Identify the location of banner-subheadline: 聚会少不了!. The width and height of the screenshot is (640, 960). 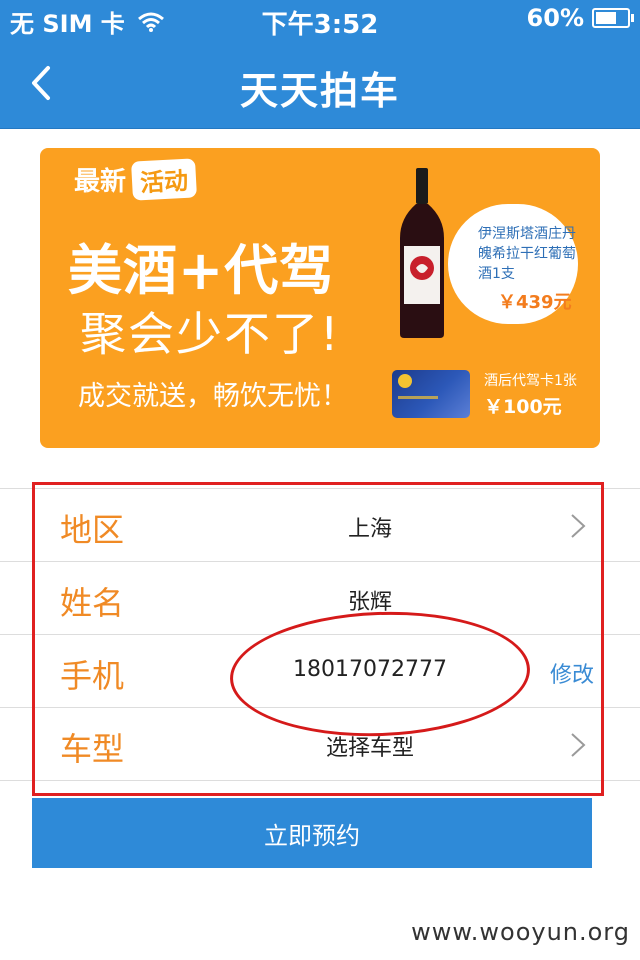
(210, 334).